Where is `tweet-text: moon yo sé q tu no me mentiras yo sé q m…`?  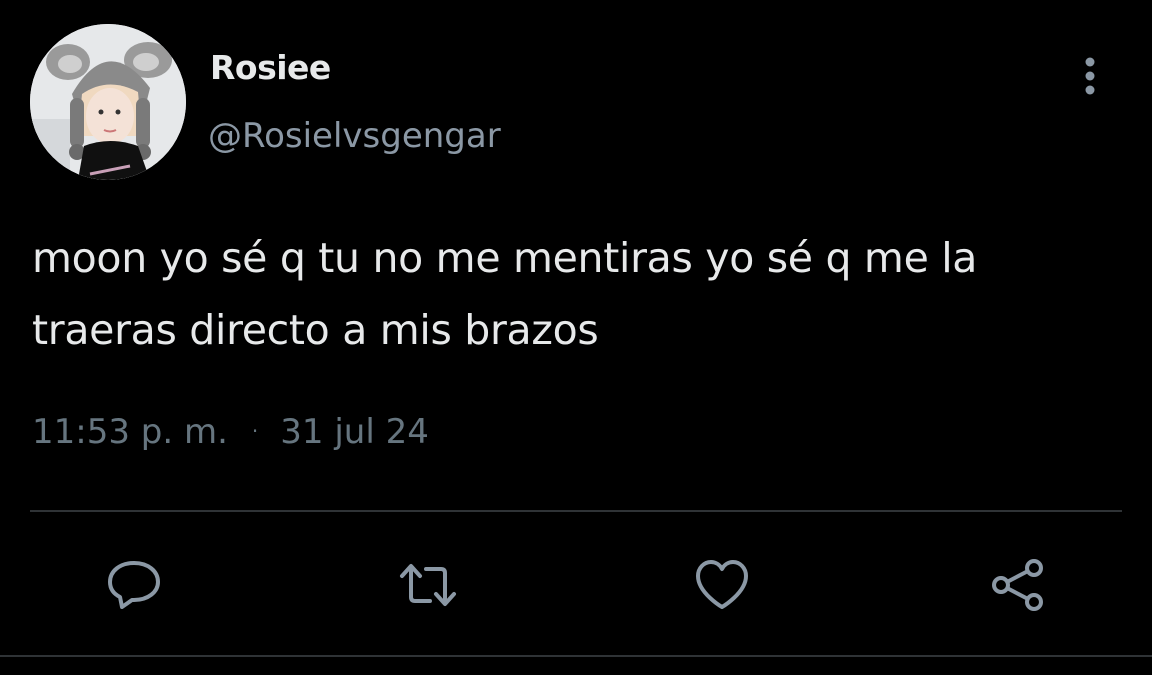 tweet-text: moon yo sé q tu no me mentiras yo sé q m… is located at coordinates (505, 294).